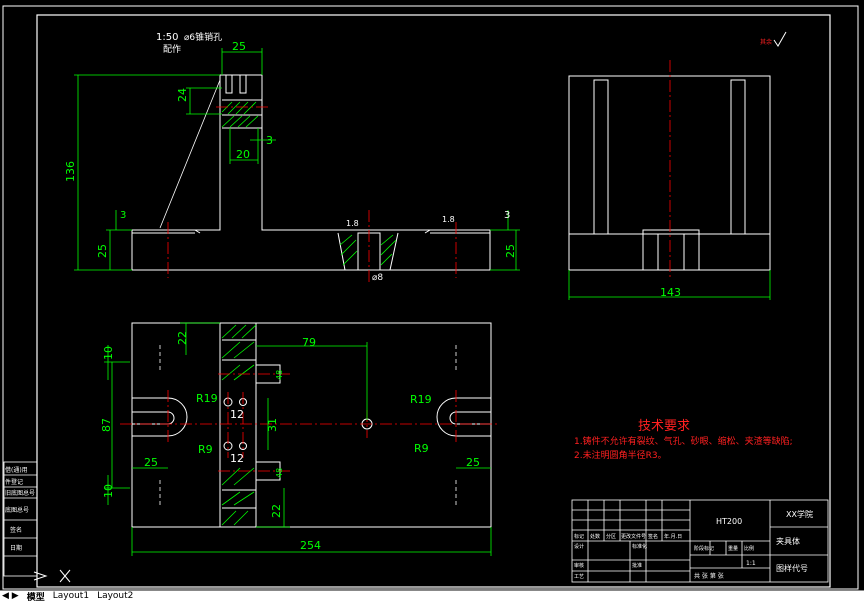 The width and height of the screenshot is (864, 601). Describe the element at coordinates (377, 278) in the screenshot. I see `dim-phi: ⌀8` at that location.